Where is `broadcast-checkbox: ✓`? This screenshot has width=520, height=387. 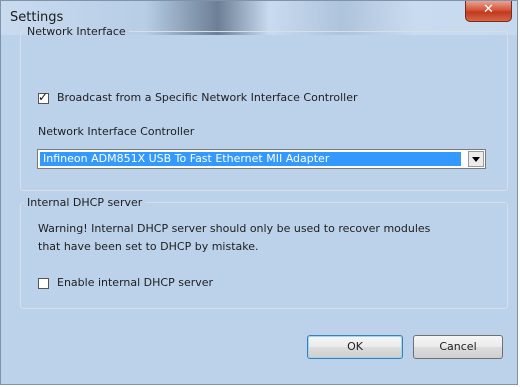
broadcast-checkbox: ✓ is located at coordinates (43, 96).